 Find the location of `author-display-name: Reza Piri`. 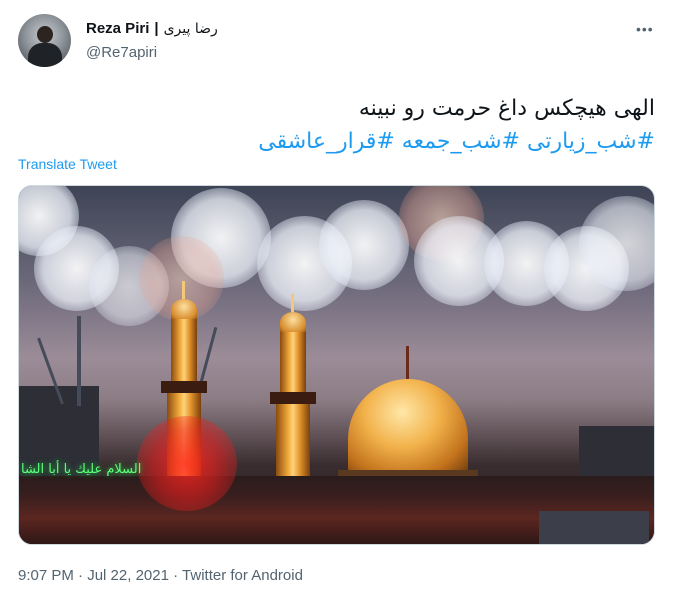

author-display-name: Reza Piri is located at coordinates (117, 28).